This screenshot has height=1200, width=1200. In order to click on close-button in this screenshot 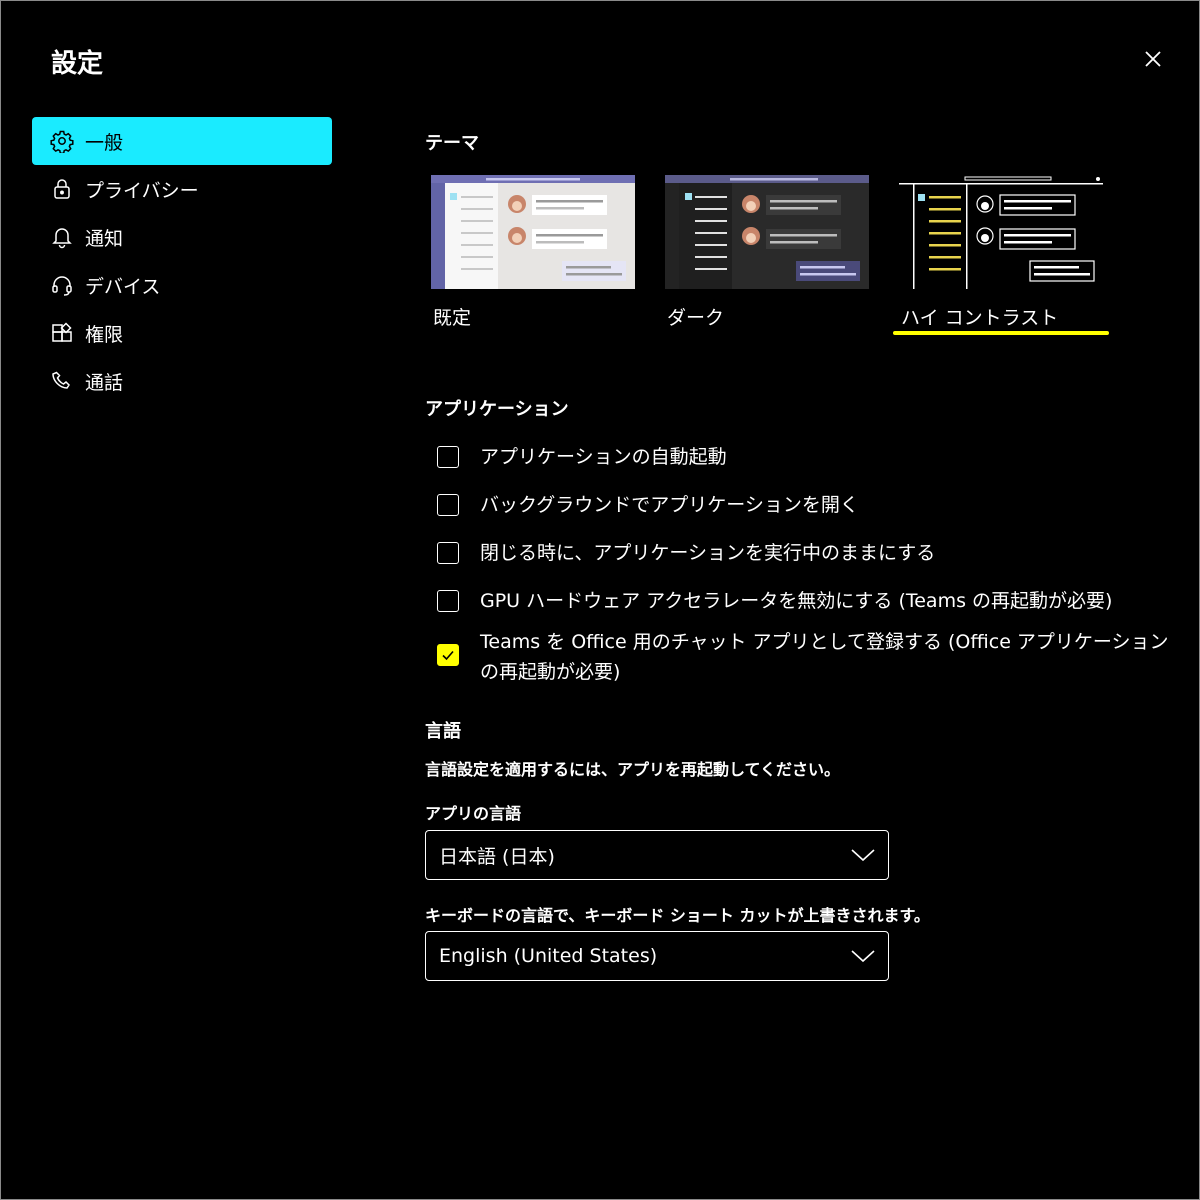, I will do `click(1153, 59)`.